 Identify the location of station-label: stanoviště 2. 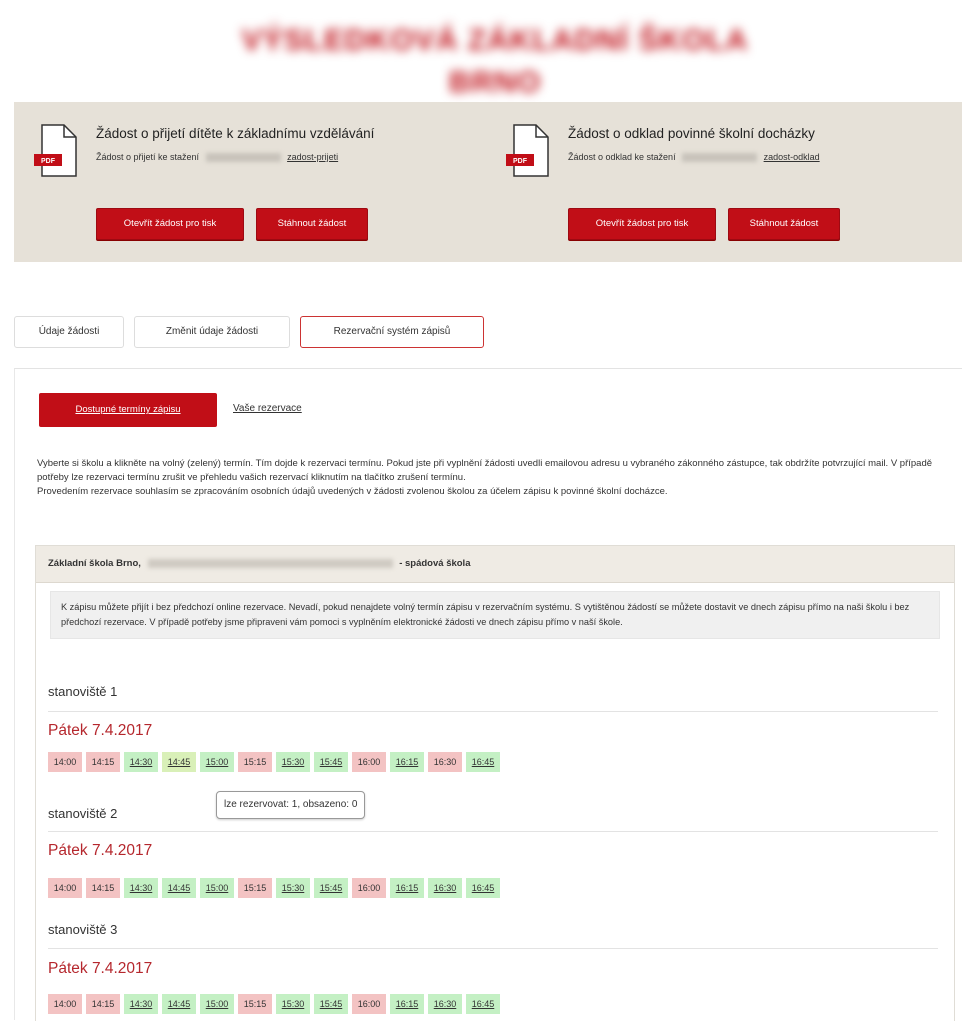
(83, 813).